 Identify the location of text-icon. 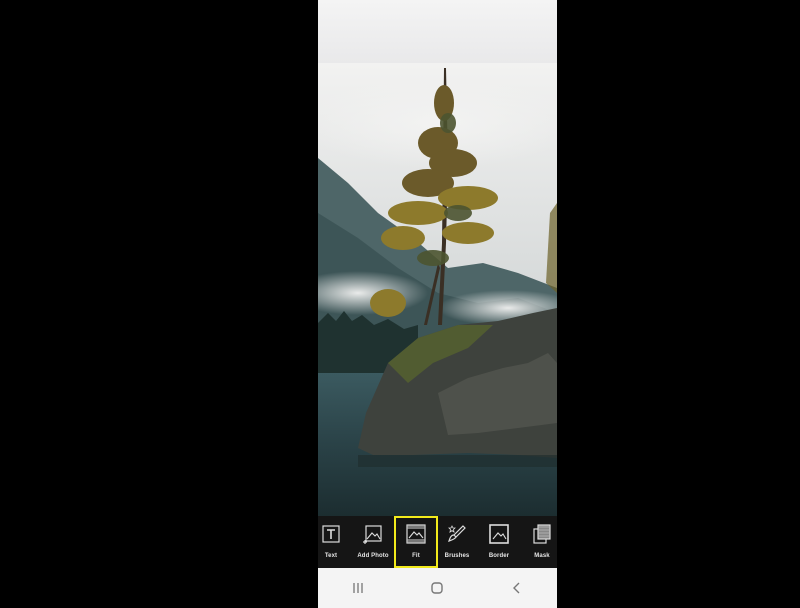
(331, 534).